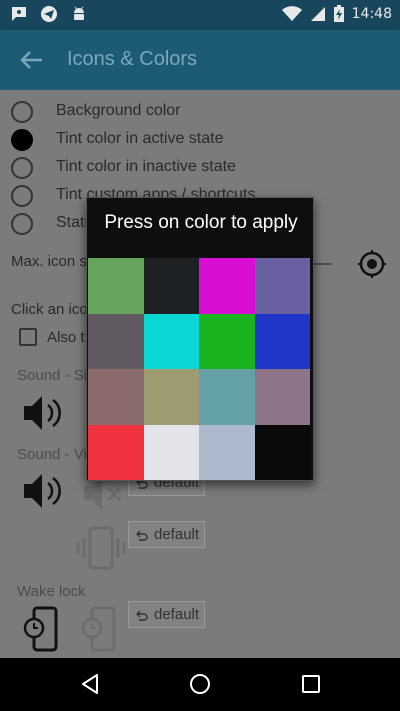 Image resolution: width=400 pixels, height=711 pixels. I want to click on max-icon-size-label: Max. icon s, so click(49, 261).